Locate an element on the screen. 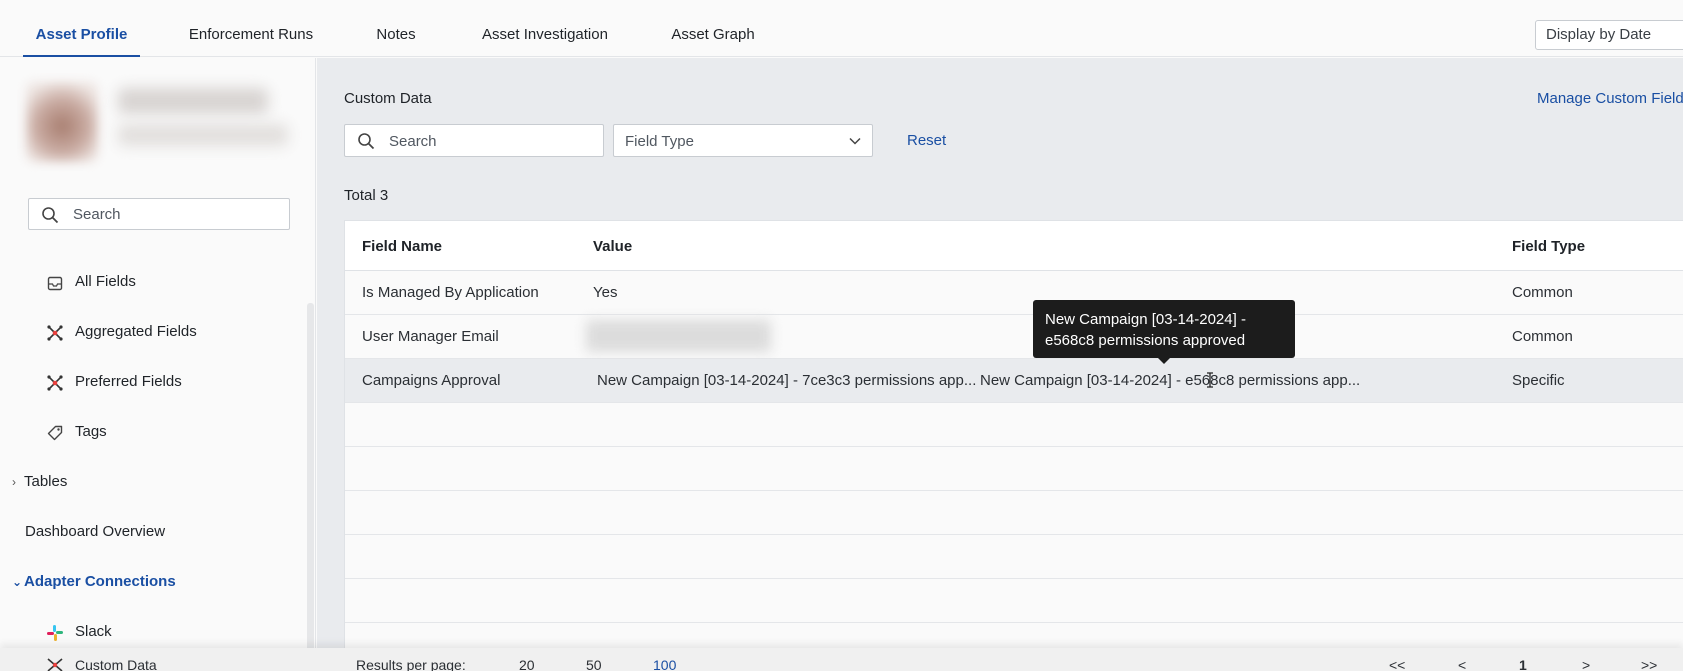 This screenshot has height=671, width=1683. sidebar-item-label: Tags is located at coordinates (91, 431).